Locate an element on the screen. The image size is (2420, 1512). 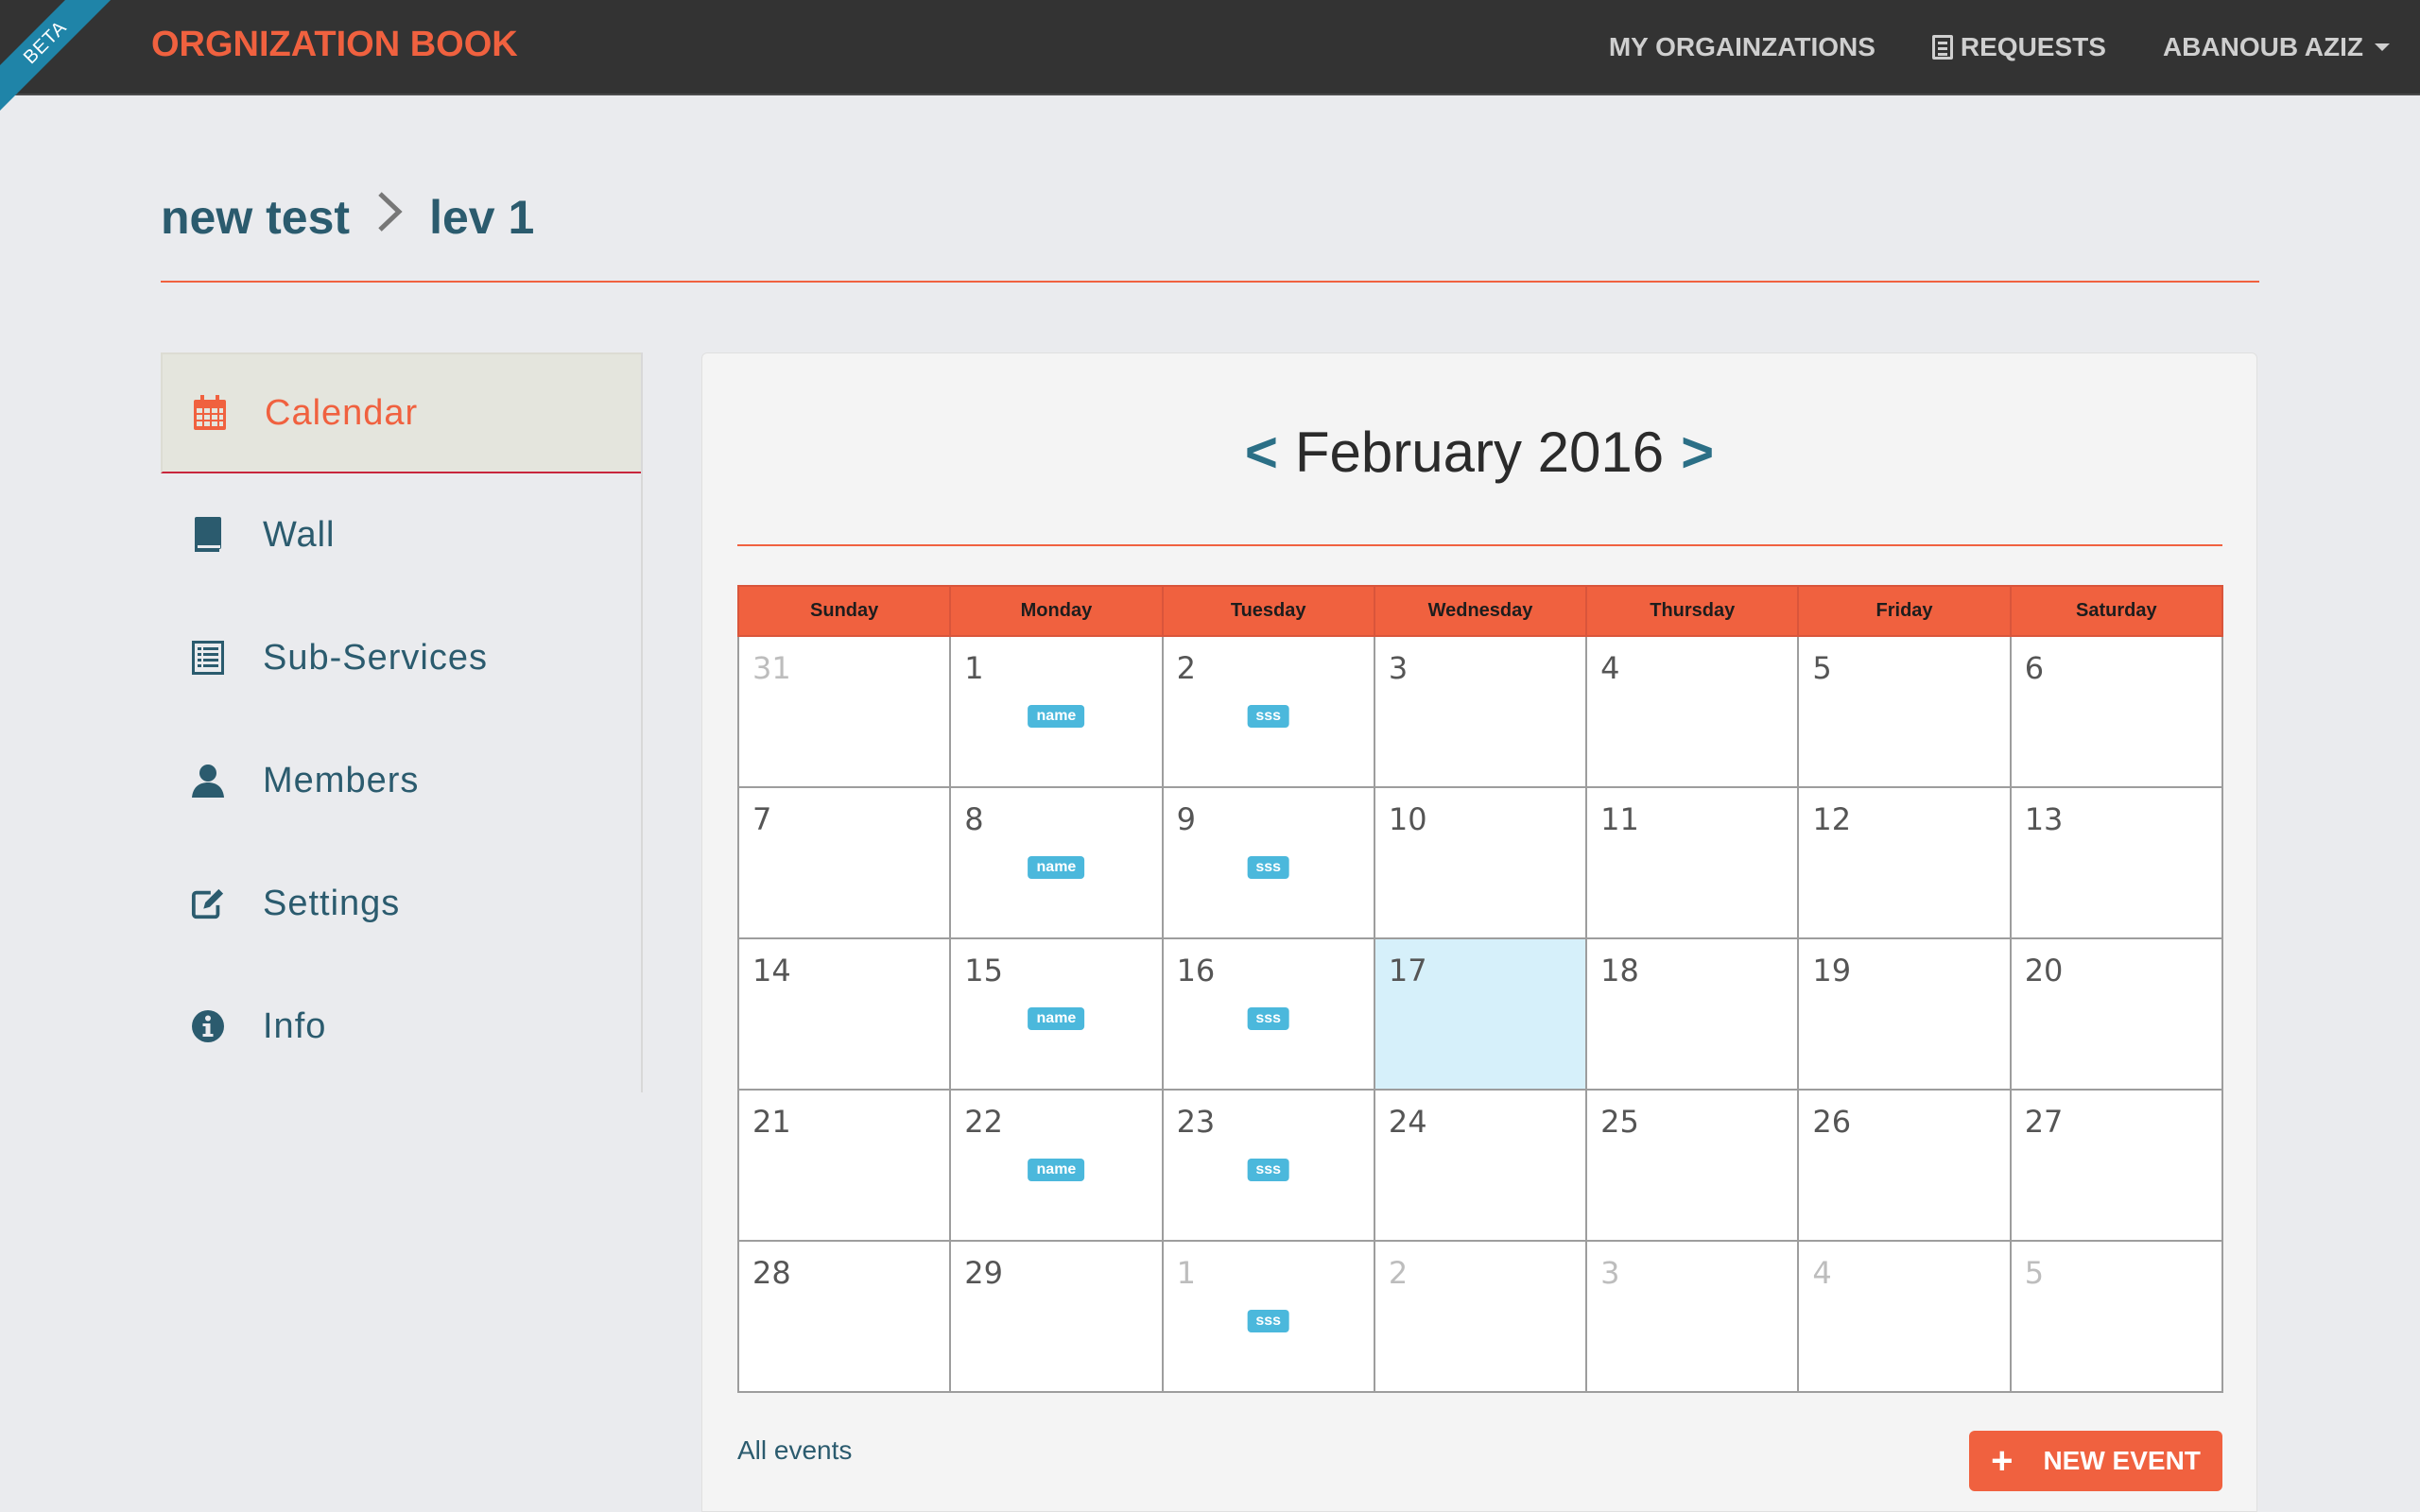
day-number: 21 is located at coordinates (771, 1122).